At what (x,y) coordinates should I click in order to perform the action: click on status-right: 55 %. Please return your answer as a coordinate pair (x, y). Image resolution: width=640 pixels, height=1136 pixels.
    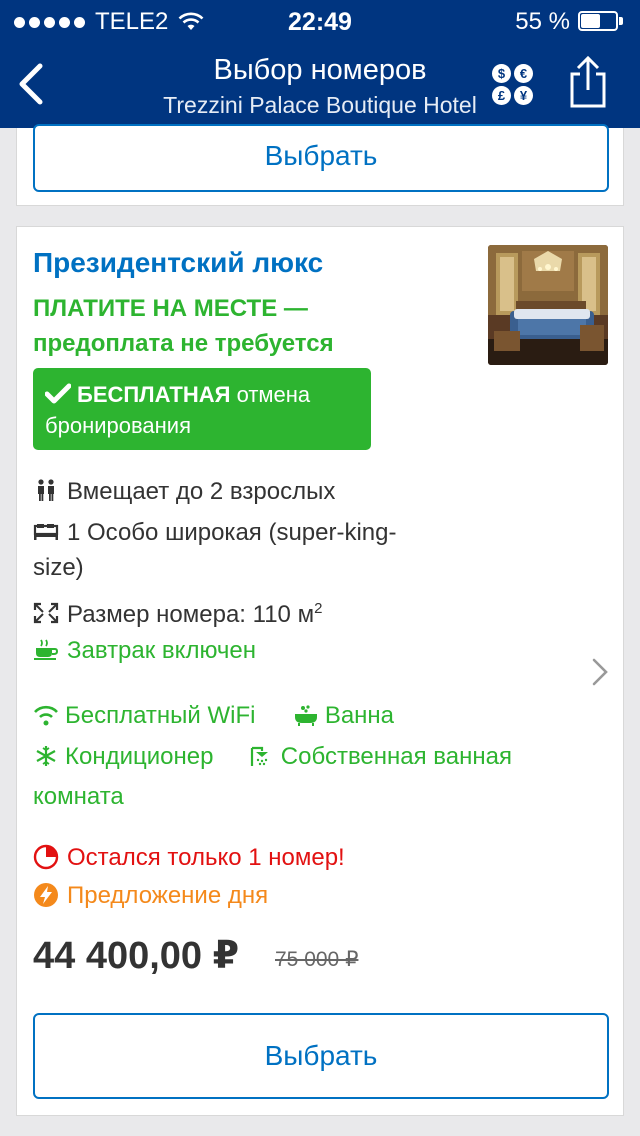
    Looking at the image, I should click on (570, 22).